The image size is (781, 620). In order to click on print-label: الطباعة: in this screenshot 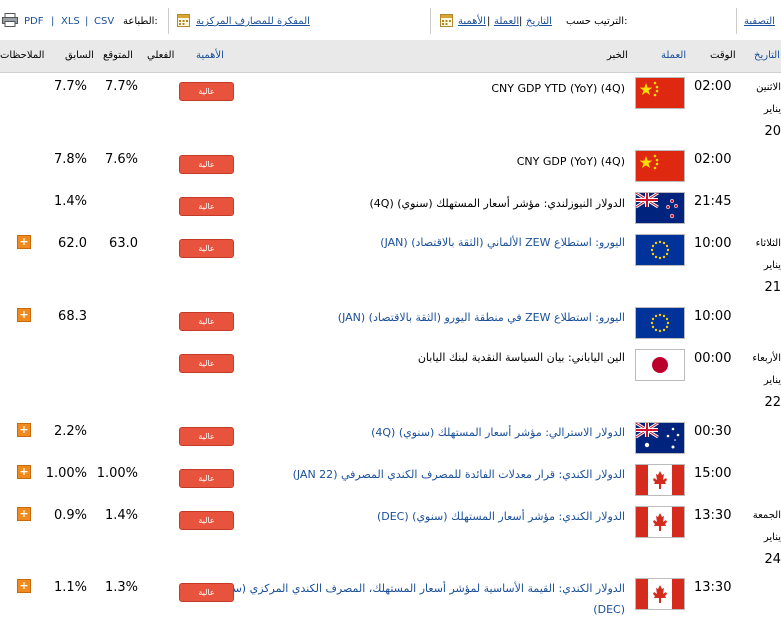, I will do `click(140, 21)`.